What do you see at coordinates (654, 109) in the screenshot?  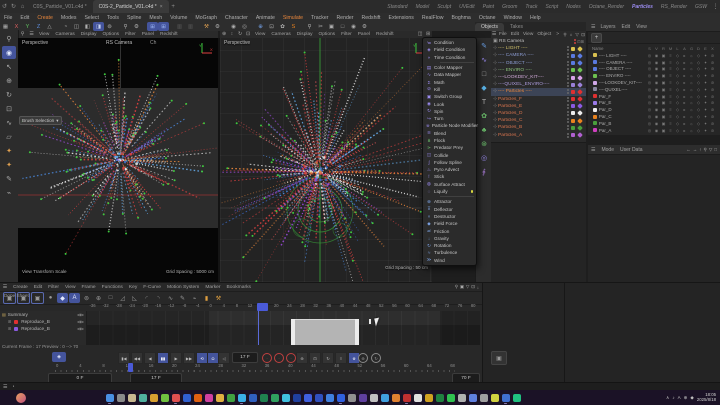 I see `layer-row: Par_D ◎ ◉ ▣ ≡ ◇ ▸ ☼ ◇ ✦ ⊘` at bounding box center [654, 109].